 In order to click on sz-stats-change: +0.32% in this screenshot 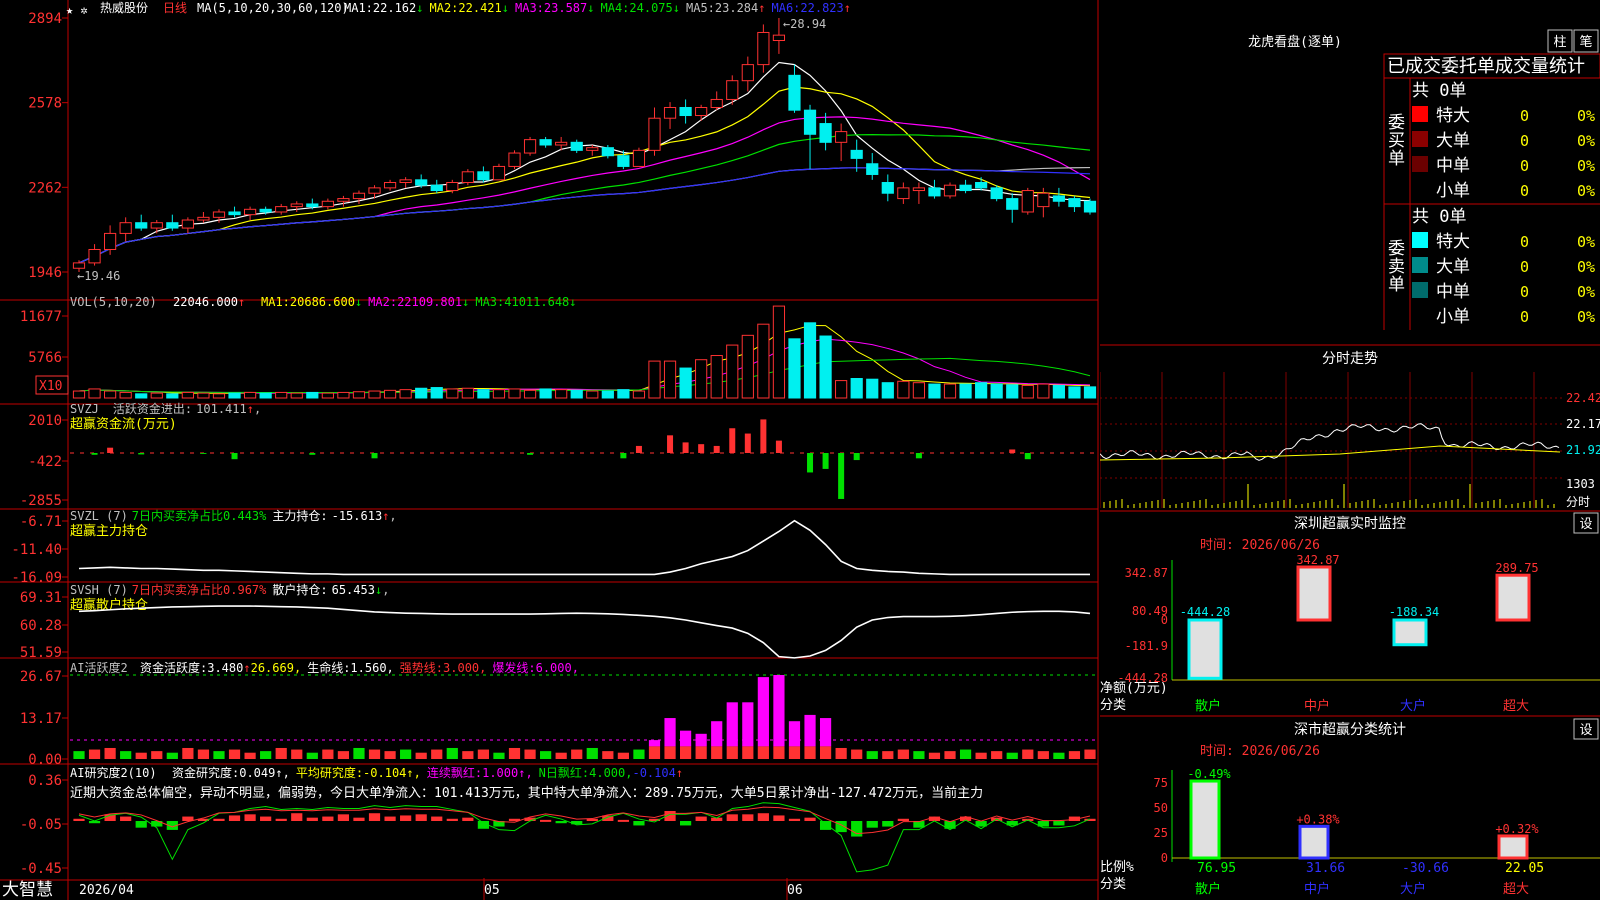, I will do `click(1517, 829)`.